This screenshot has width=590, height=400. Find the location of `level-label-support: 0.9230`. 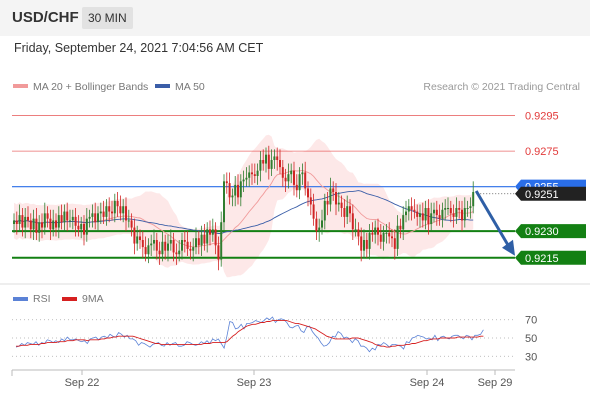

level-label-support: 0.9230 is located at coordinates (550, 231).